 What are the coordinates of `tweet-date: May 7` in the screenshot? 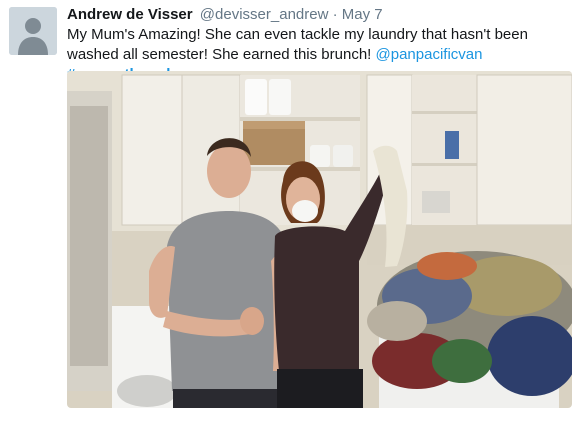 It's located at (362, 14).